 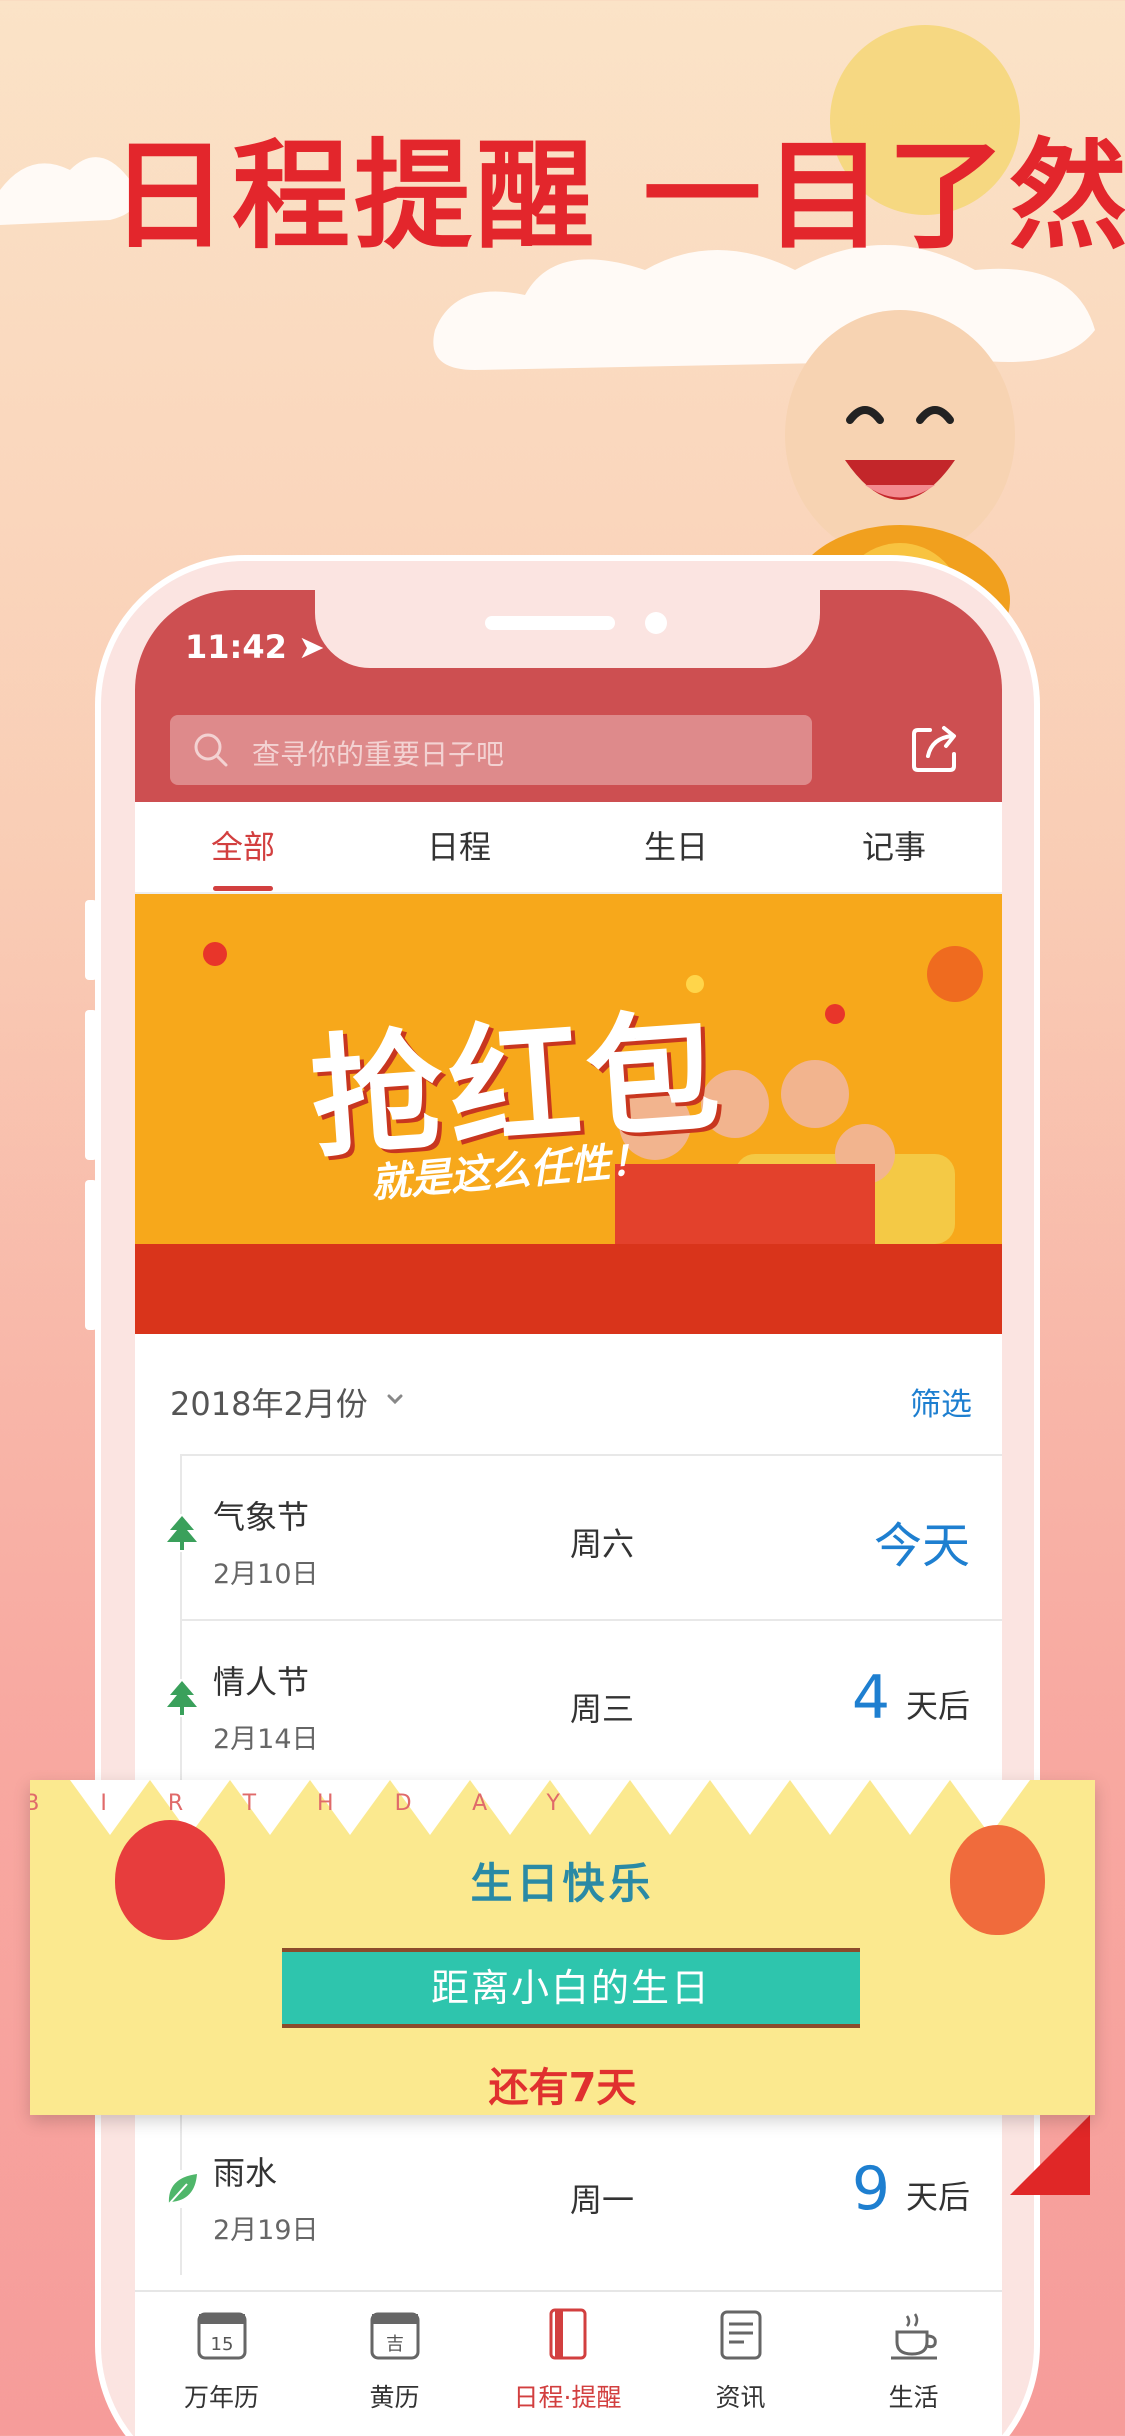 I want to click on tabbar-label: 万年历, so click(x=221, y=2397).